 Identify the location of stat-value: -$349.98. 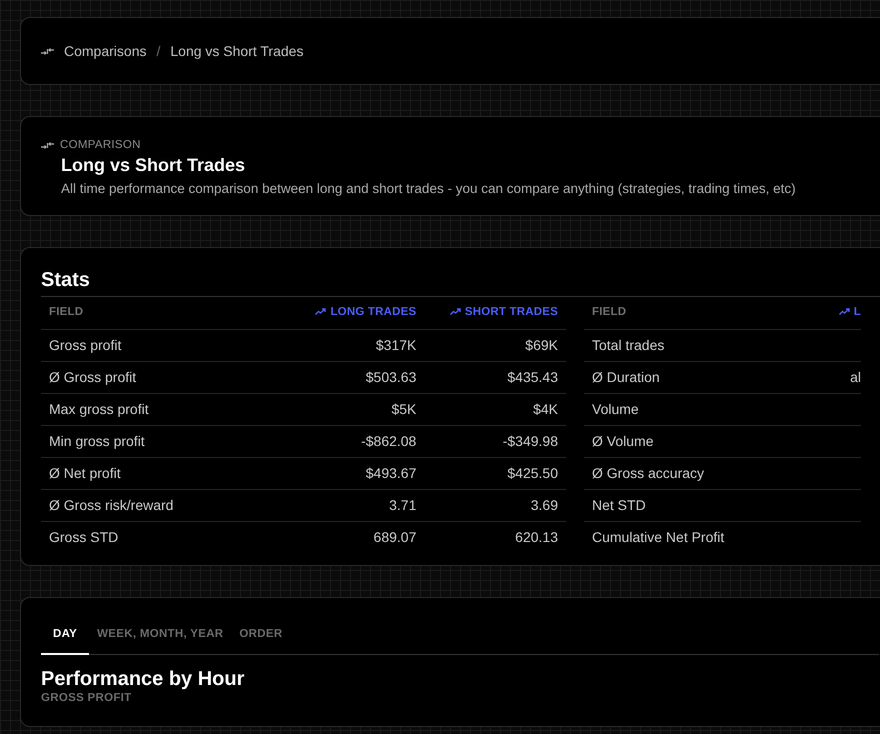
(495, 441).